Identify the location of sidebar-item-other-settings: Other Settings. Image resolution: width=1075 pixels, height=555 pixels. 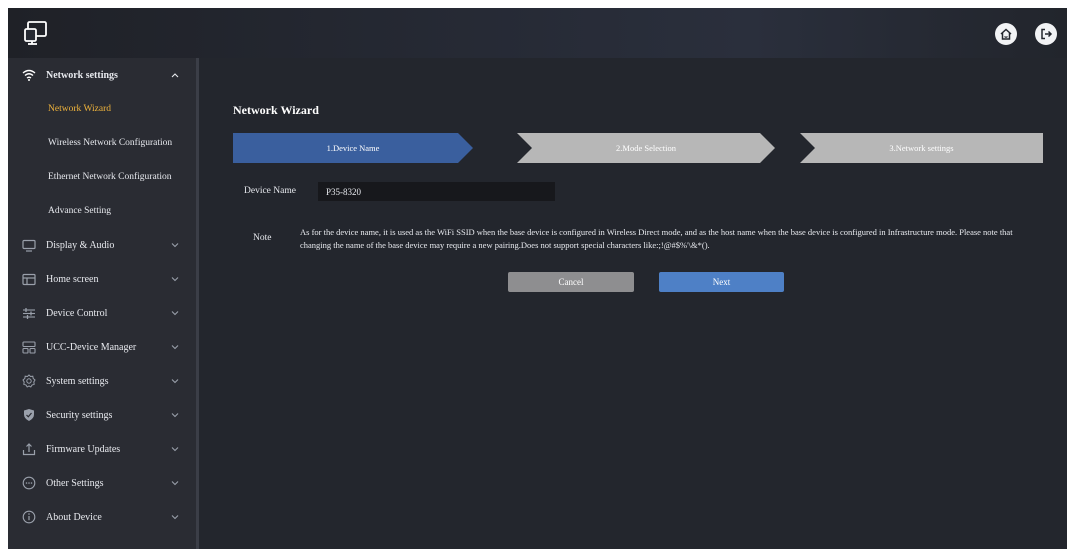
(102, 483).